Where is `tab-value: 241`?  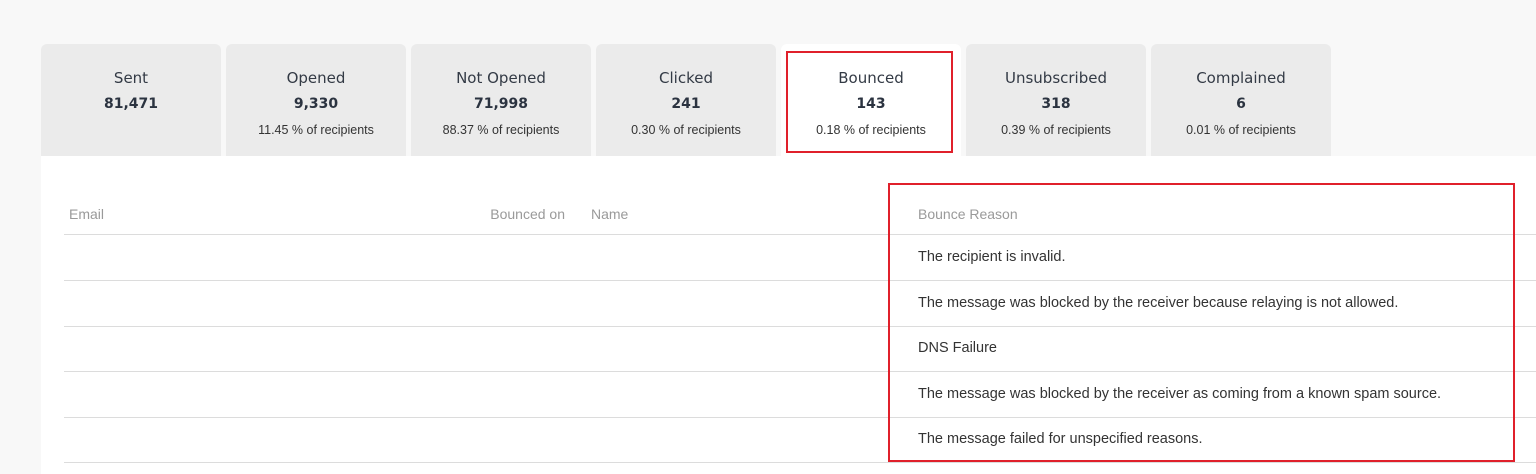
tab-value: 241 is located at coordinates (686, 104).